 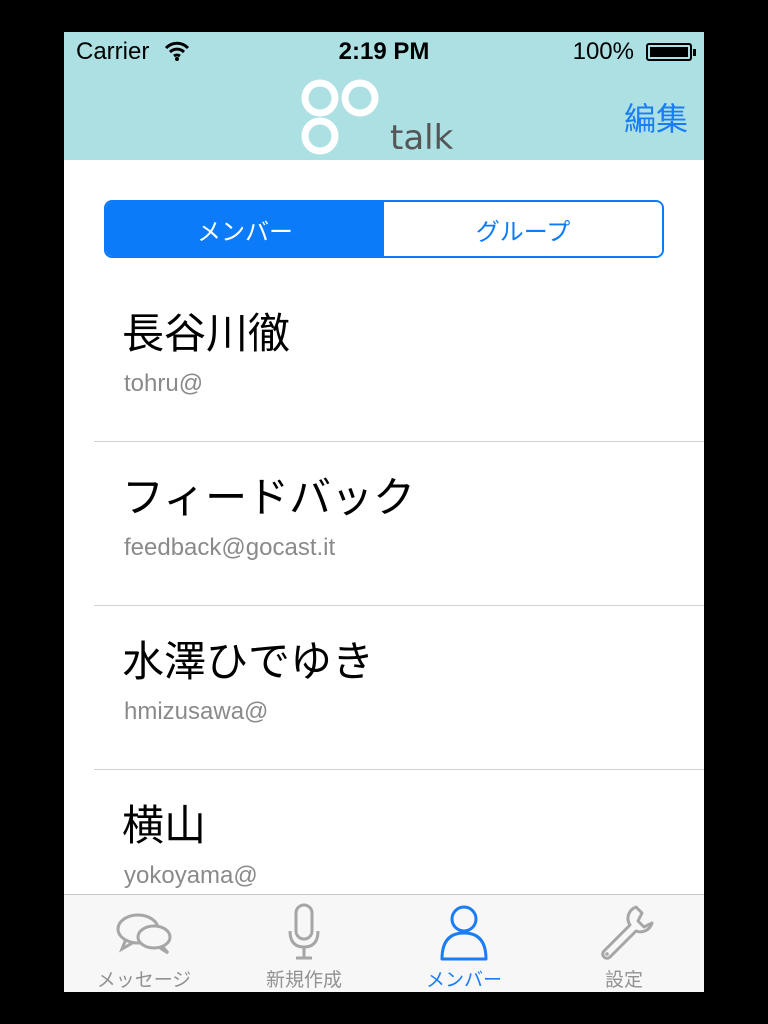 I want to click on top-bar: Carrier 2:19 PM 100% talk 編集, so click(x=384, y=96).